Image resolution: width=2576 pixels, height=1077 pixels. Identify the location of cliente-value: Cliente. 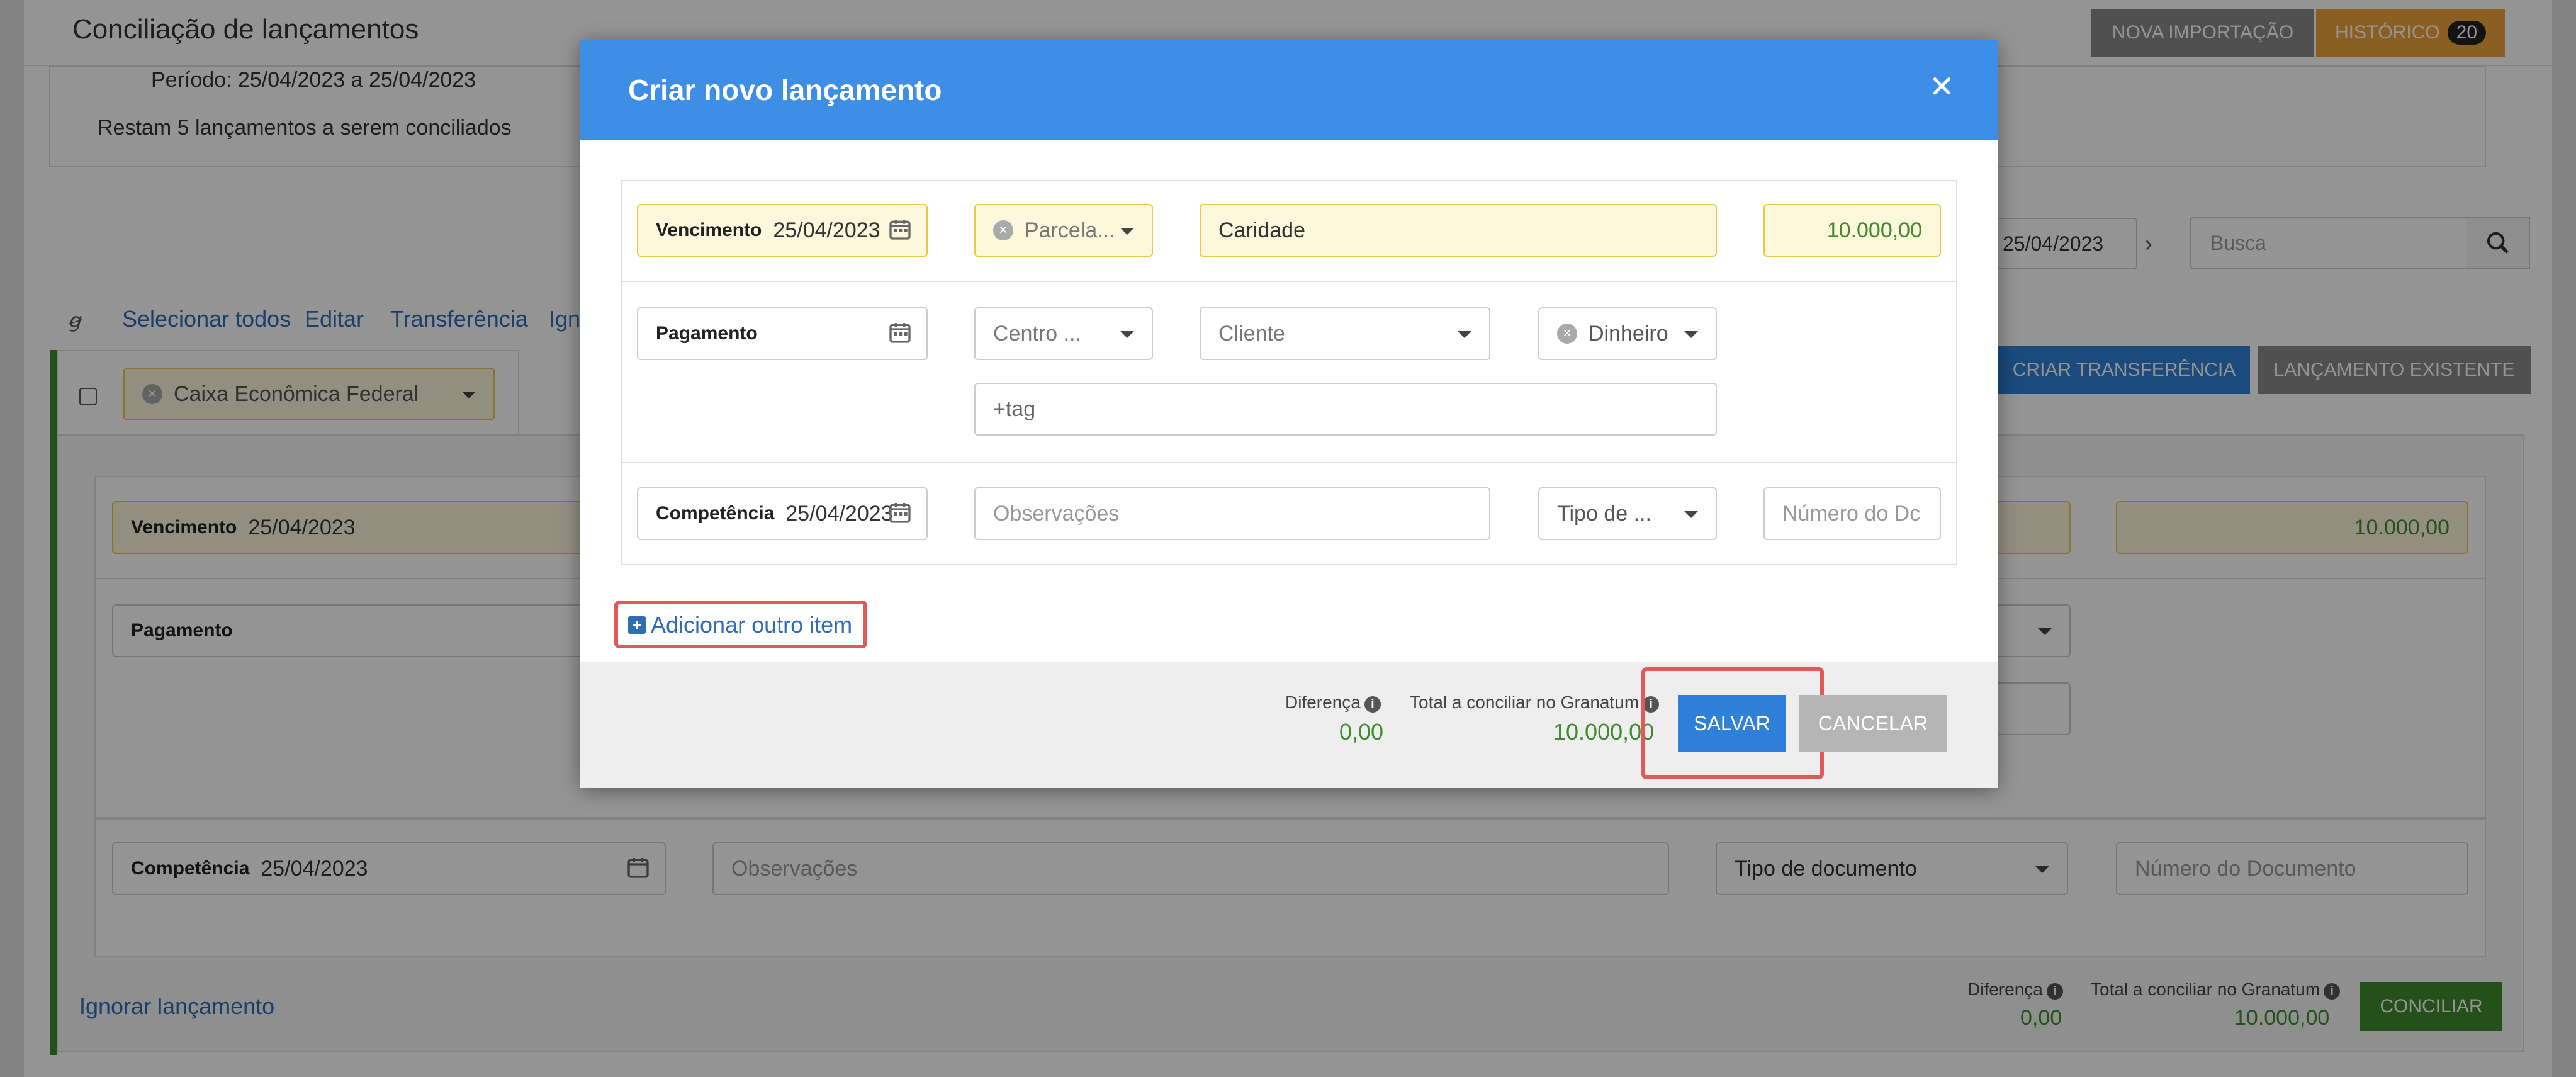
(1251, 333).